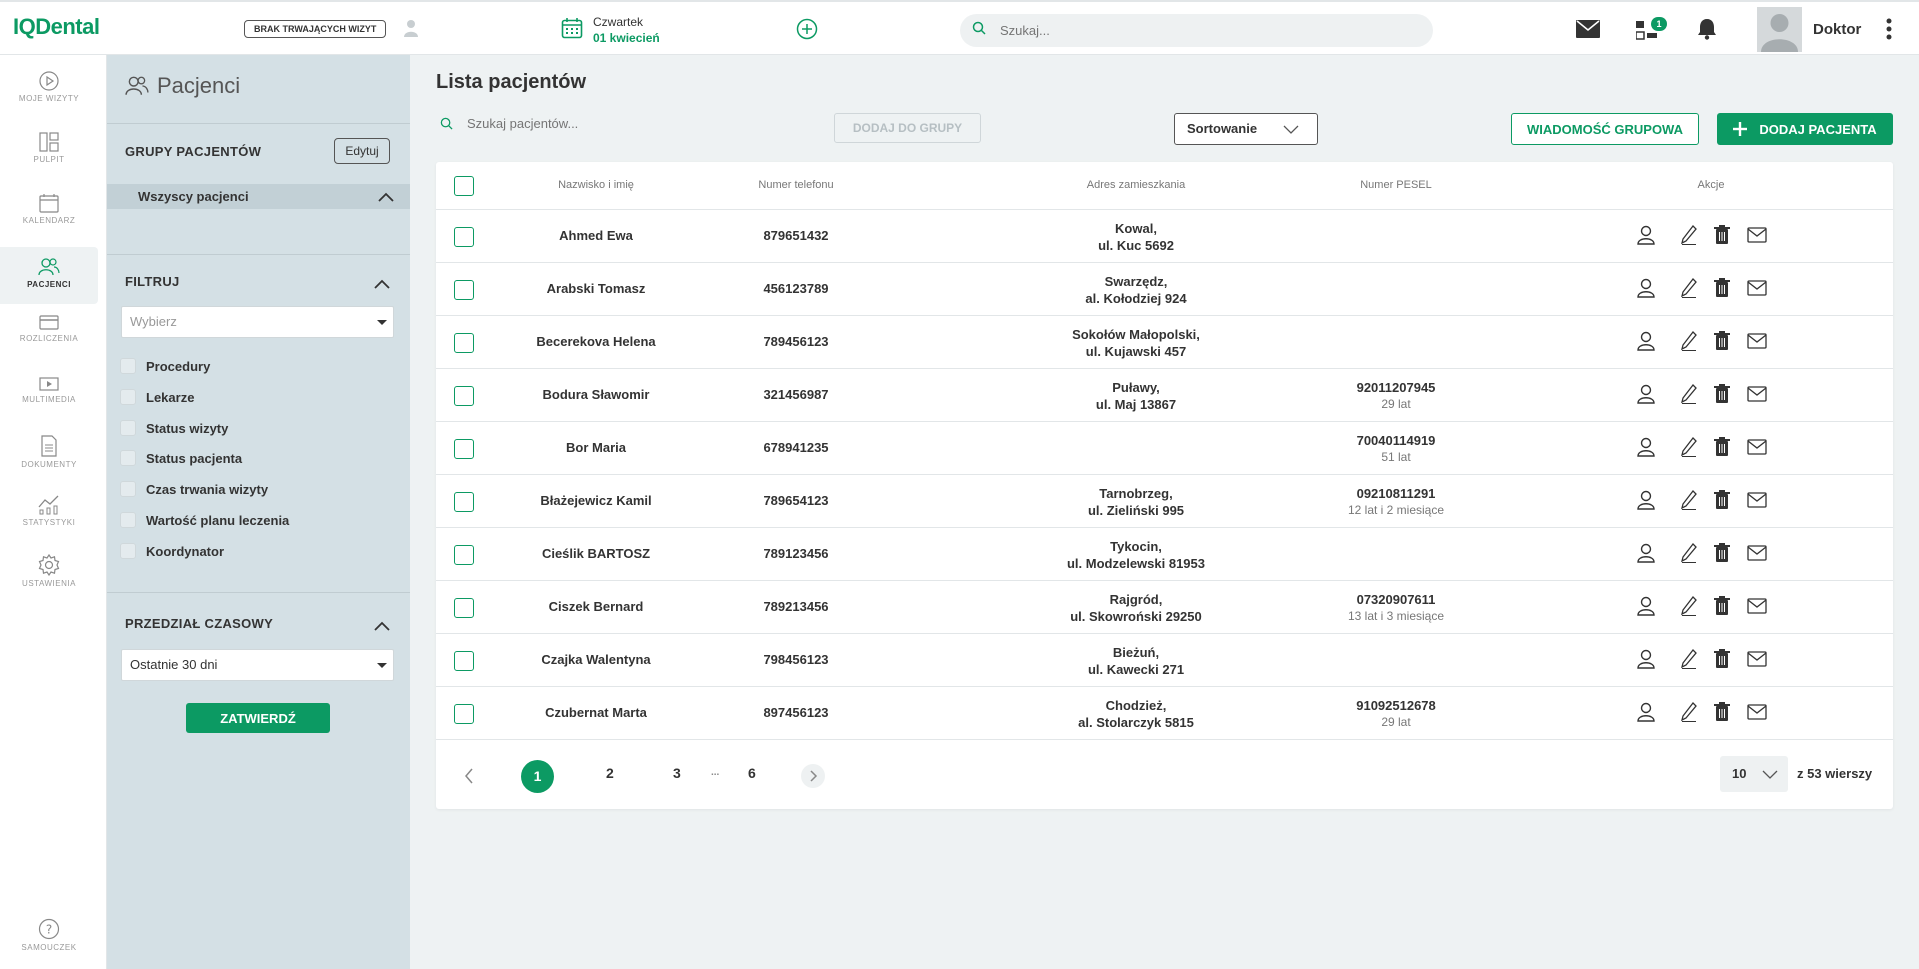 The image size is (1919, 969). What do you see at coordinates (257, 665) in the screenshot?
I see `time-range-select: Ostatnie 30 dni` at bounding box center [257, 665].